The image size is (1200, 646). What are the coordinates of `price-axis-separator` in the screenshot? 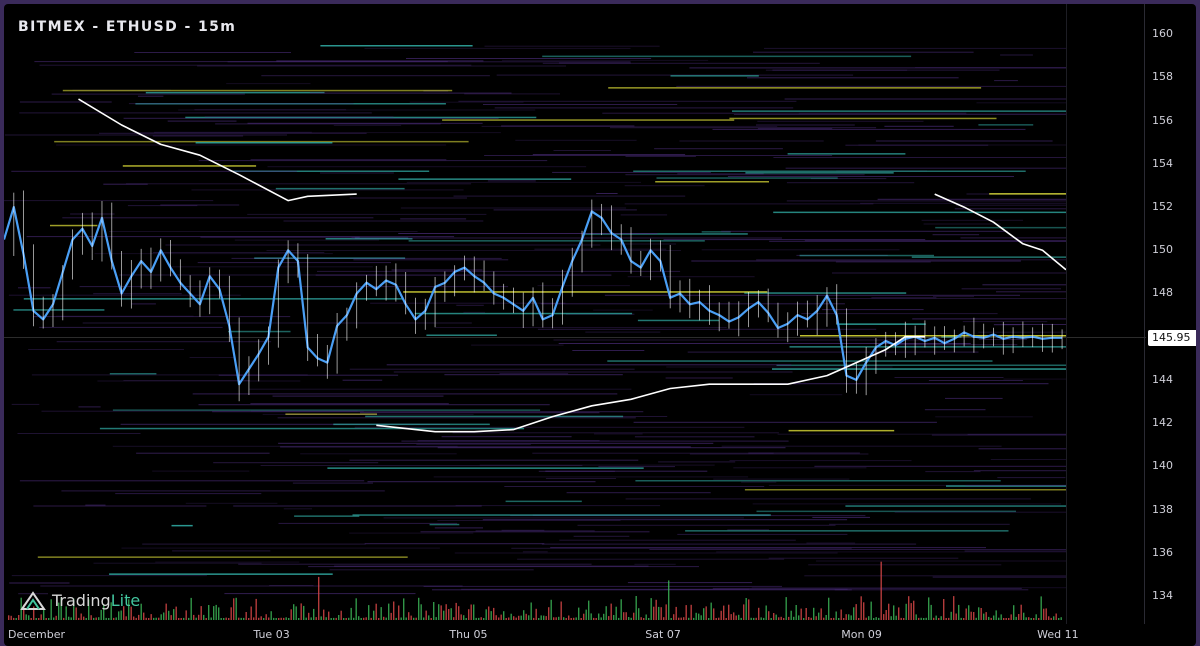 It's located at (1144, 314).